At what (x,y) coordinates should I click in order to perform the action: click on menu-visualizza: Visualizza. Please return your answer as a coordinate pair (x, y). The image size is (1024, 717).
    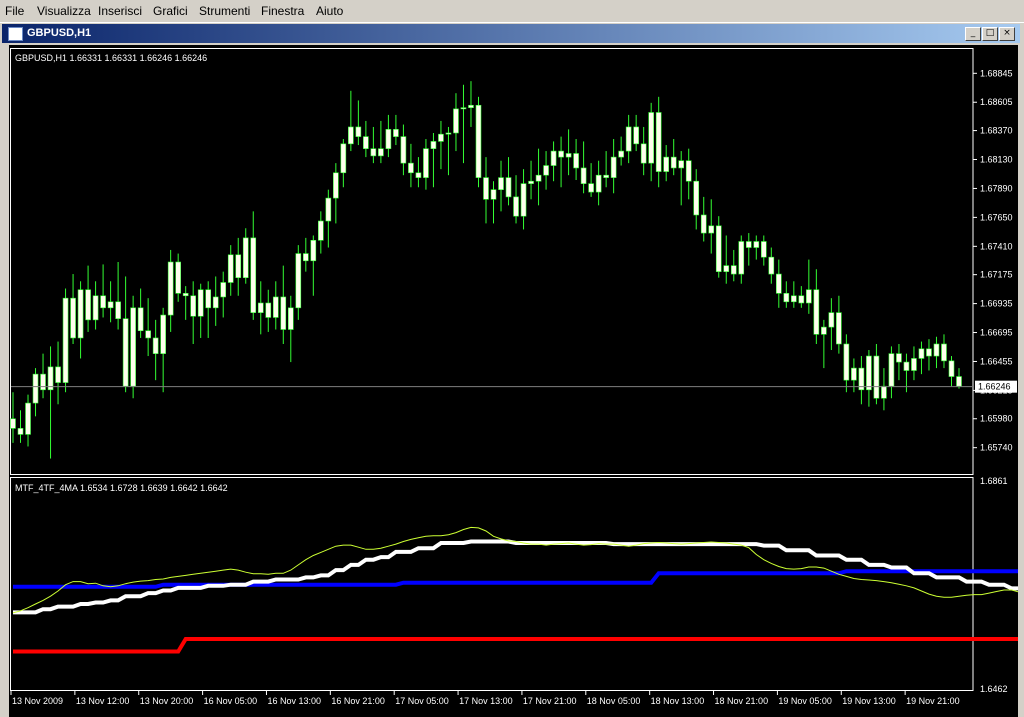
    Looking at the image, I should click on (64, 11).